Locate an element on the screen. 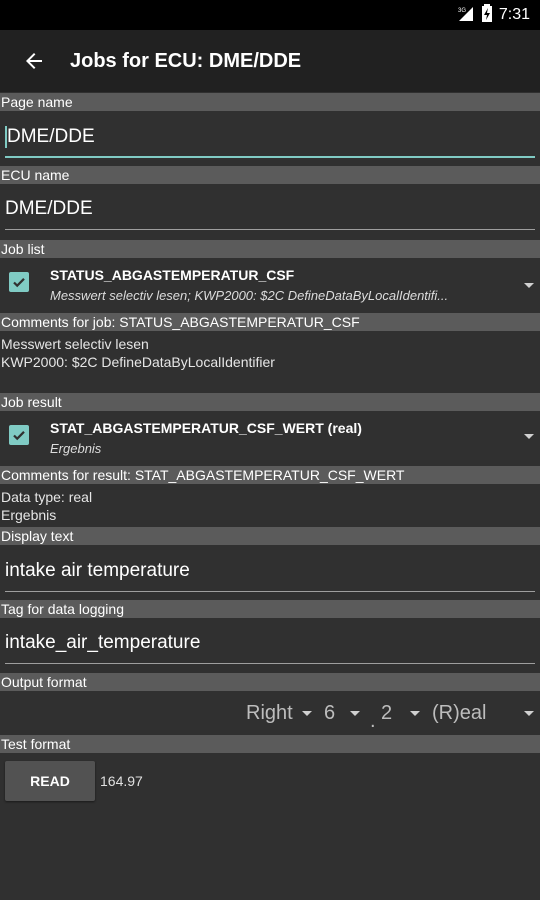 The image size is (540, 900). page-name-field: DME/DDE is located at coordinates (270, 140).